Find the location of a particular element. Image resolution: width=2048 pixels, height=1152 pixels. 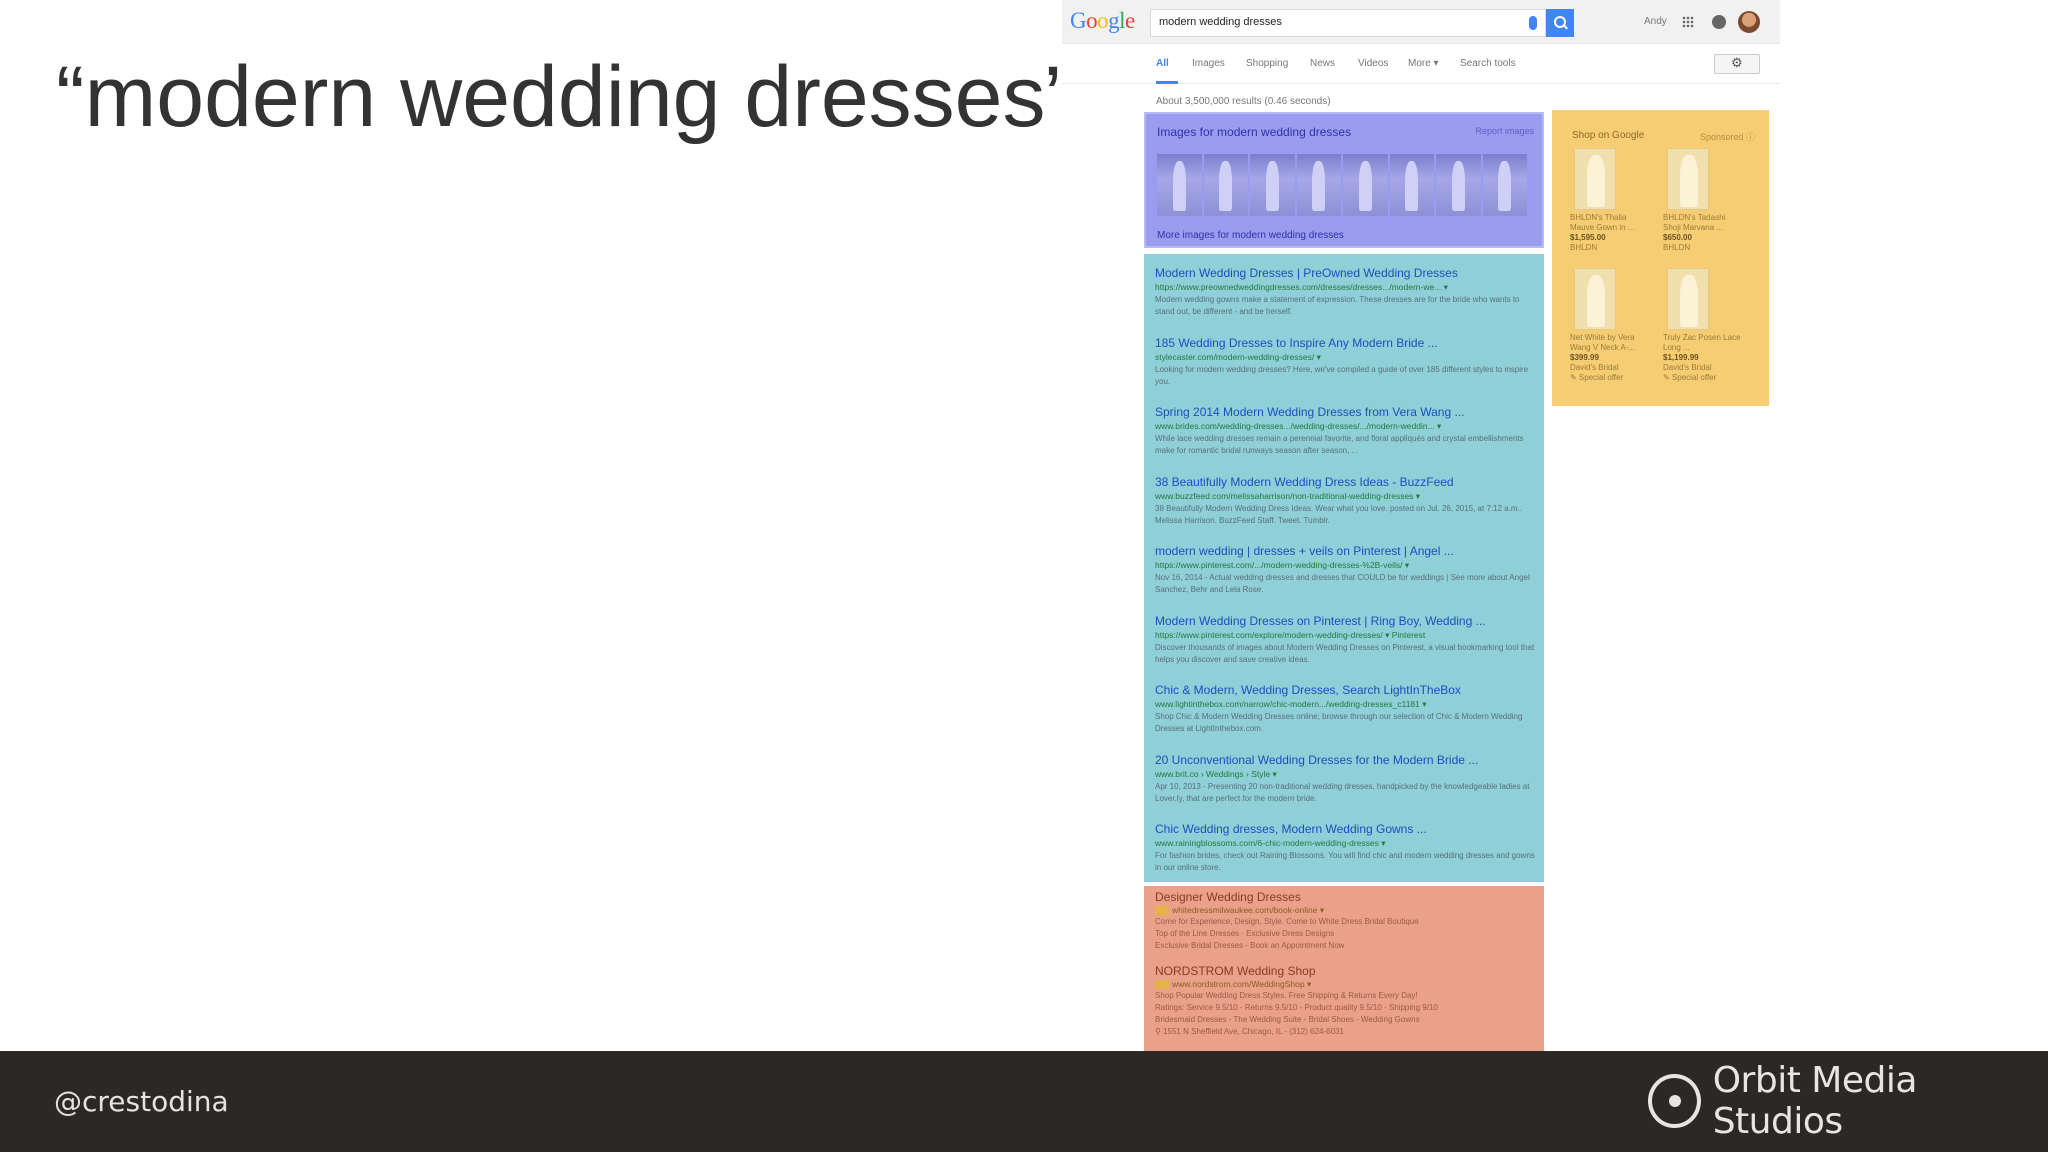

tab-images: Images is located at coordinates (1208, 63).